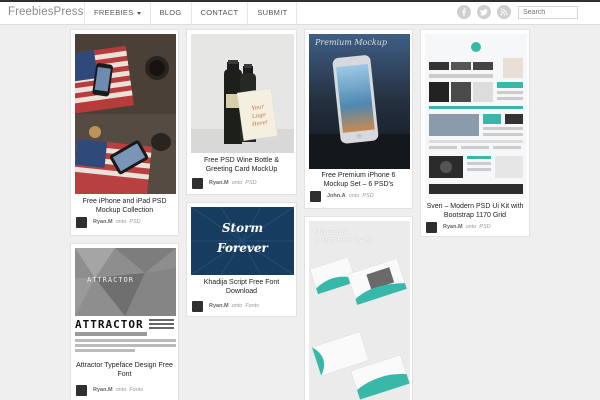 The height and width of the screenshot is (400, 600). What do you see at coordinates (109, 324) in the screenshot?
I see `attractor-wordmark: ATTRACTOR` at bounding box center [109, 324].